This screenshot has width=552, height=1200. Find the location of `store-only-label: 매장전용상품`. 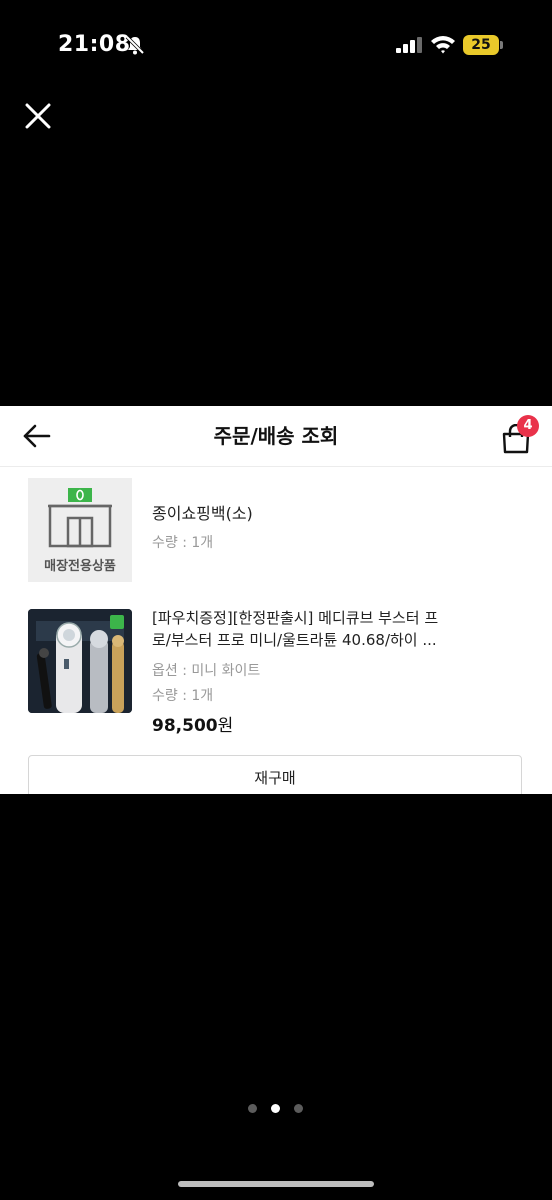

store-only-label: 매장전용상품 is located at coordinates (80, 566).